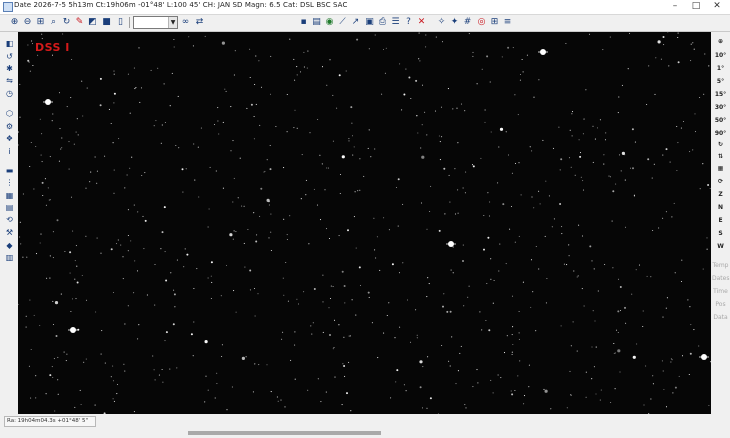 Image resolution: width=730 pixels, height=438 pixels. Describe the element at coordinates (9, 182) in the screenshot. I see `layers-icon: ⋮` at that location.